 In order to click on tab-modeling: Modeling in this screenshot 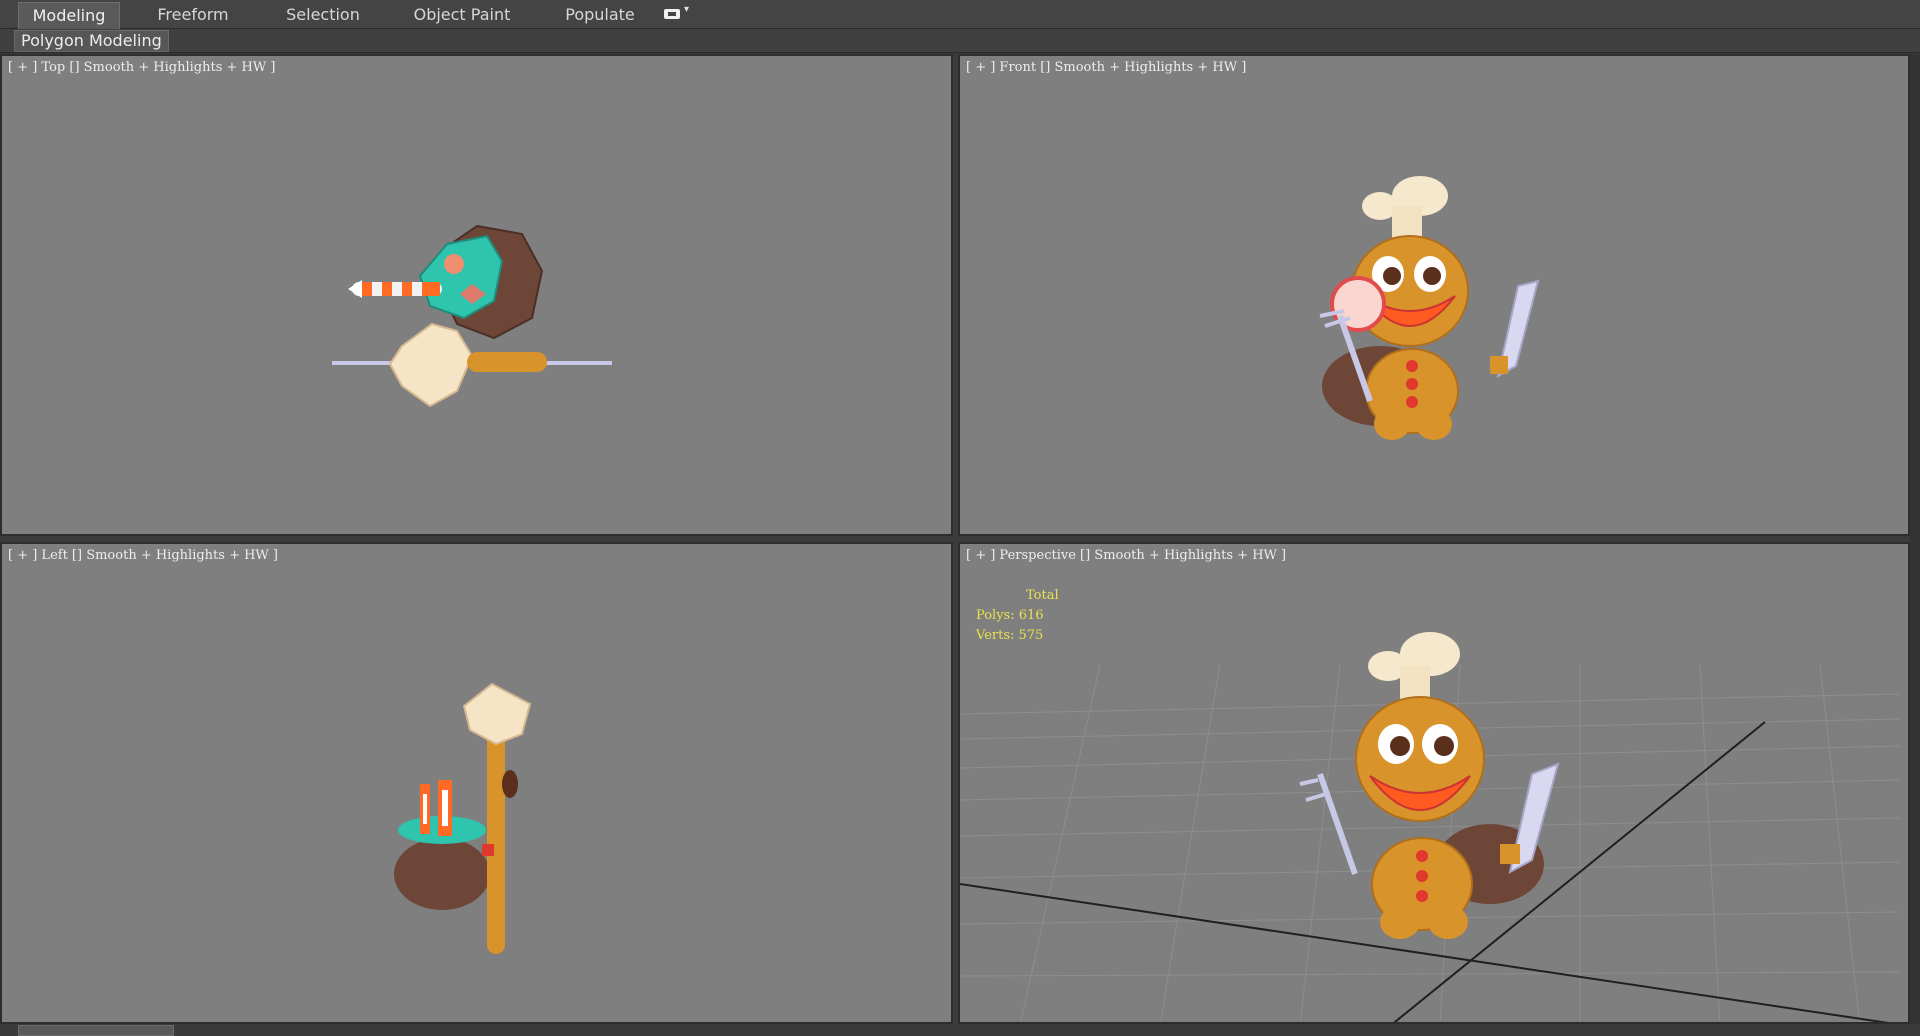, I will do `click(69, 15)`.